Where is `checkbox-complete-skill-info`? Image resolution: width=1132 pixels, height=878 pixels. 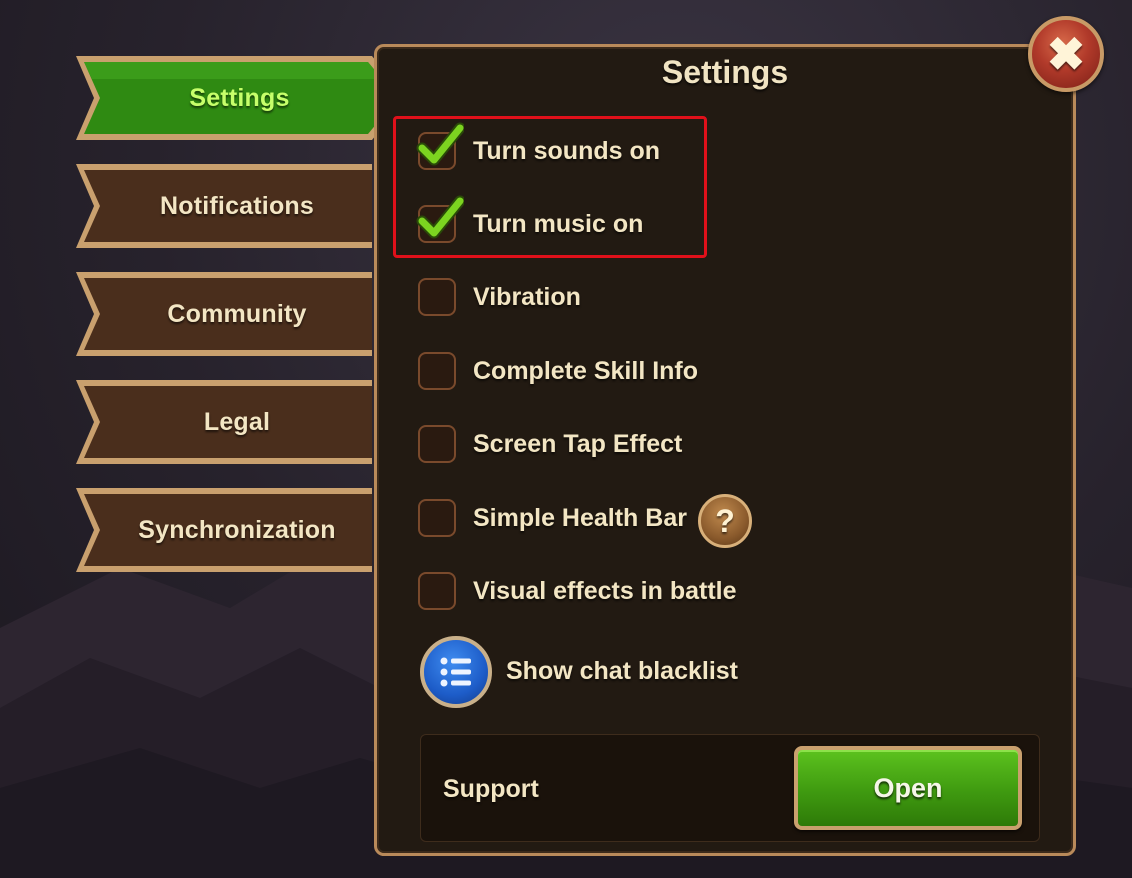
checkbox-complete-skill-info is located at coordinates (437, 371).